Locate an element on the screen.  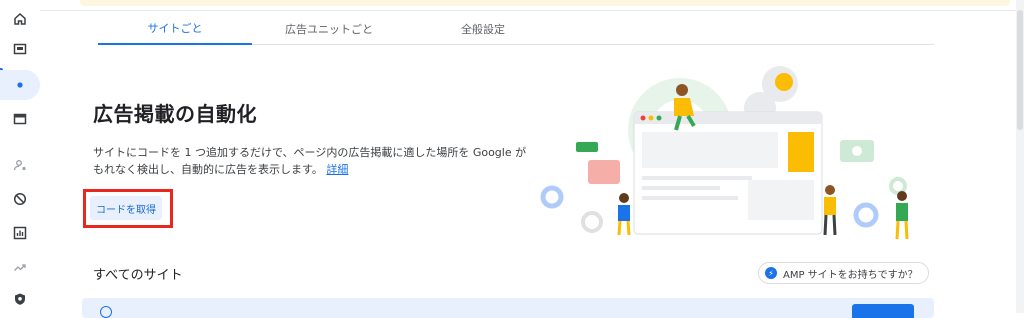
optimization-icon is located at coordinates (20, 267).